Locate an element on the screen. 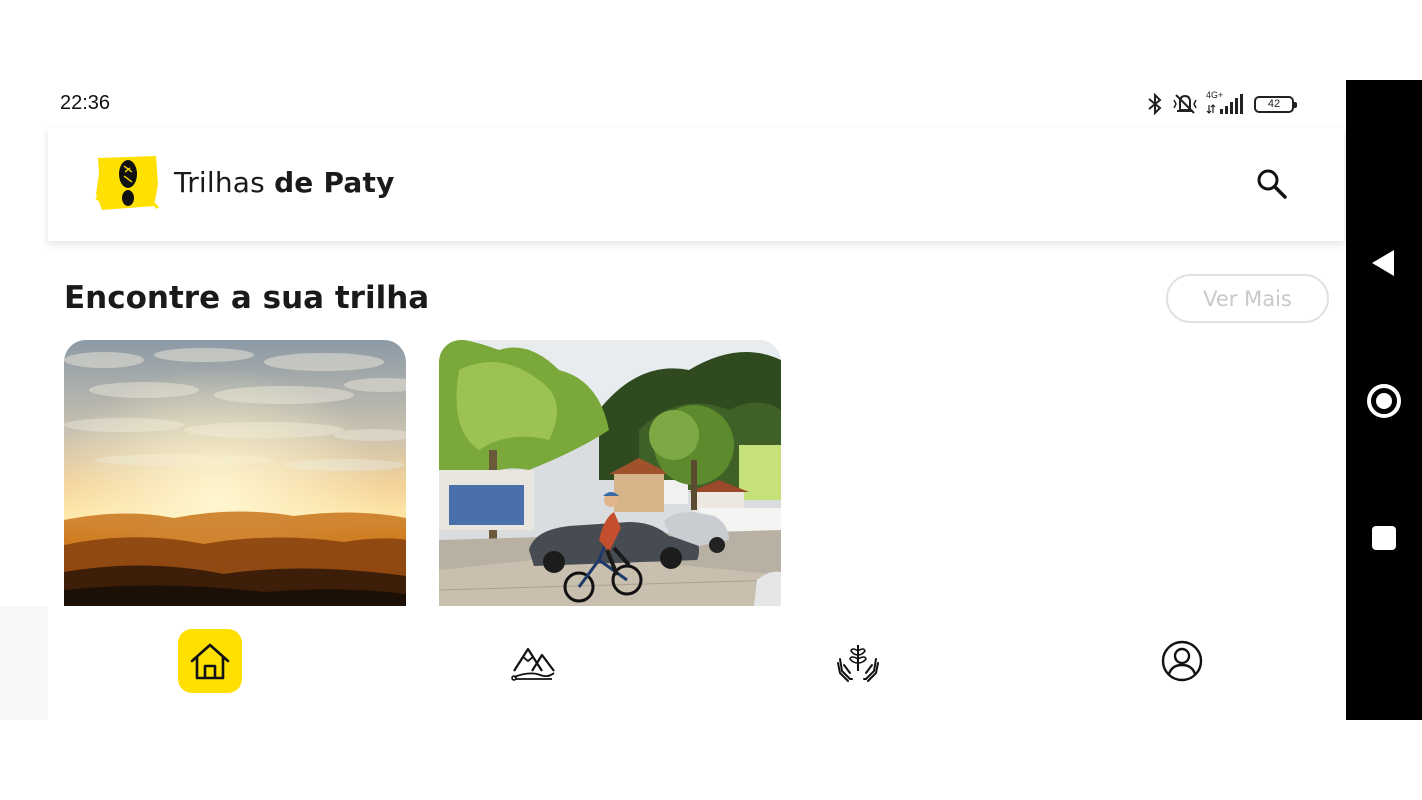 Image resolution: width=1422 pixels, height=800 pixels. recents-icon is located at coordinates (1384, 538).